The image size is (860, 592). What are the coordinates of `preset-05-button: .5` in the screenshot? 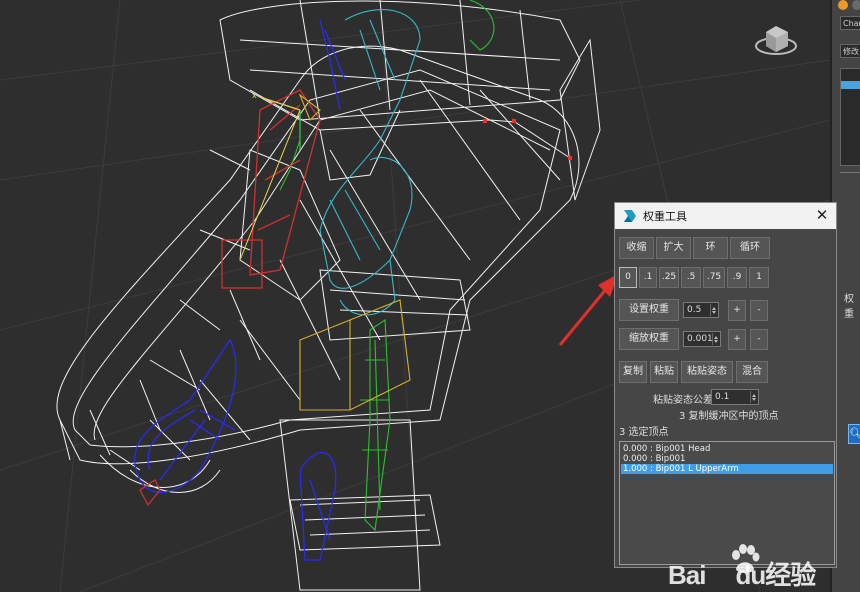 It's located at (691, 277).